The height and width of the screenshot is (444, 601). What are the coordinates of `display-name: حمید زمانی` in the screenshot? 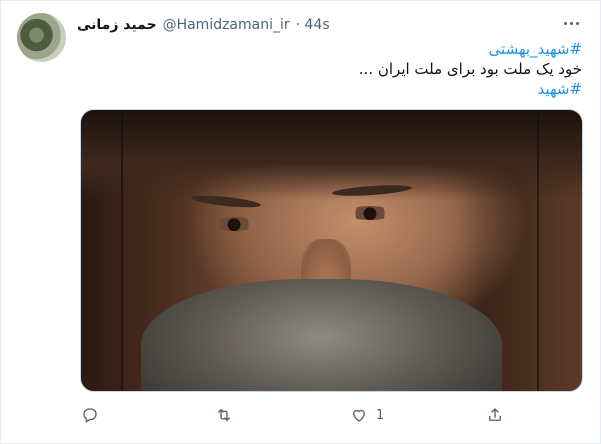 It's located at (117, 25).